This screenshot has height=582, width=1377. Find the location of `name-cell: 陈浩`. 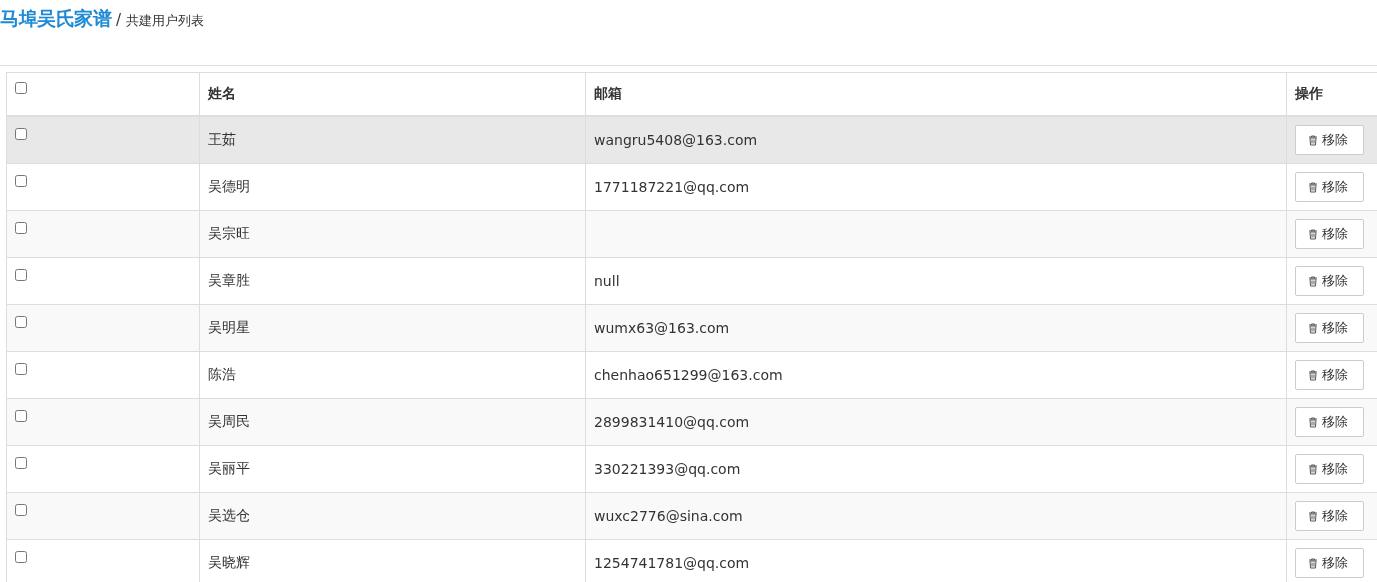

name-cell: 陈浩 is located at coordinates (222, 374).